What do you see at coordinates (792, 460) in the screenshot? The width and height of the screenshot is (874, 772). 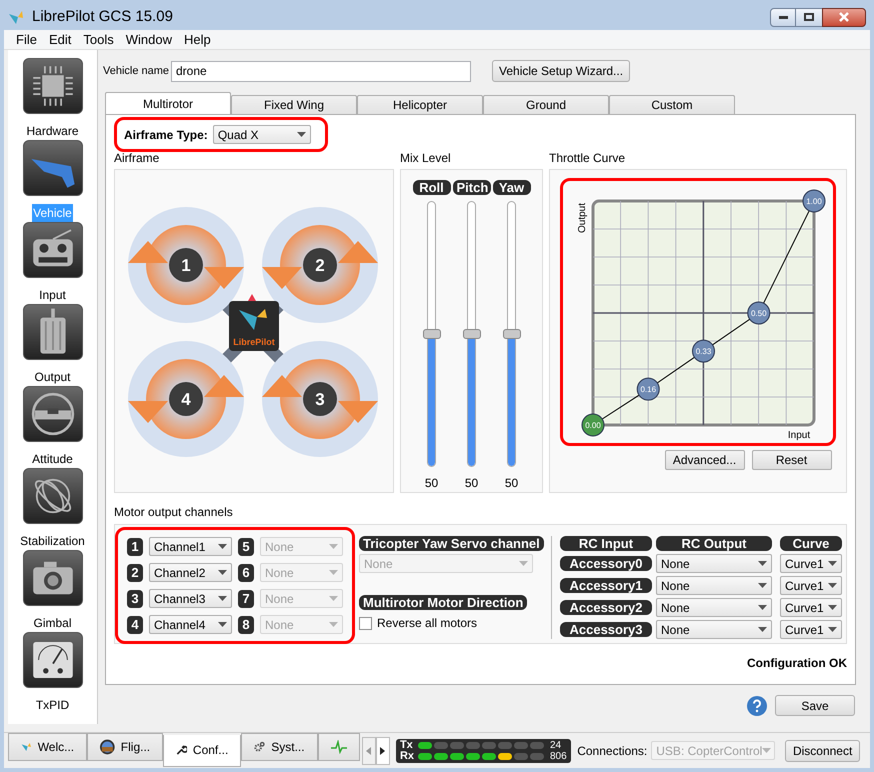 I see `curve-button: Reset` at bounding box center [792, 460].